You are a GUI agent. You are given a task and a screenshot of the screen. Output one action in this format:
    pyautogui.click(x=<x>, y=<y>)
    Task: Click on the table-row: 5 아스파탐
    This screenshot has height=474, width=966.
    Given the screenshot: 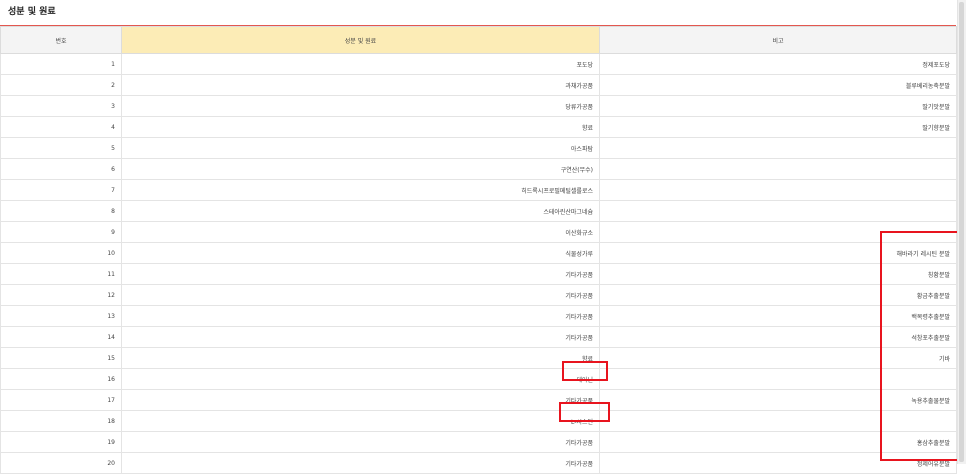 What is the action you would take?
    pyautogui.click(x=478, y=148)
    